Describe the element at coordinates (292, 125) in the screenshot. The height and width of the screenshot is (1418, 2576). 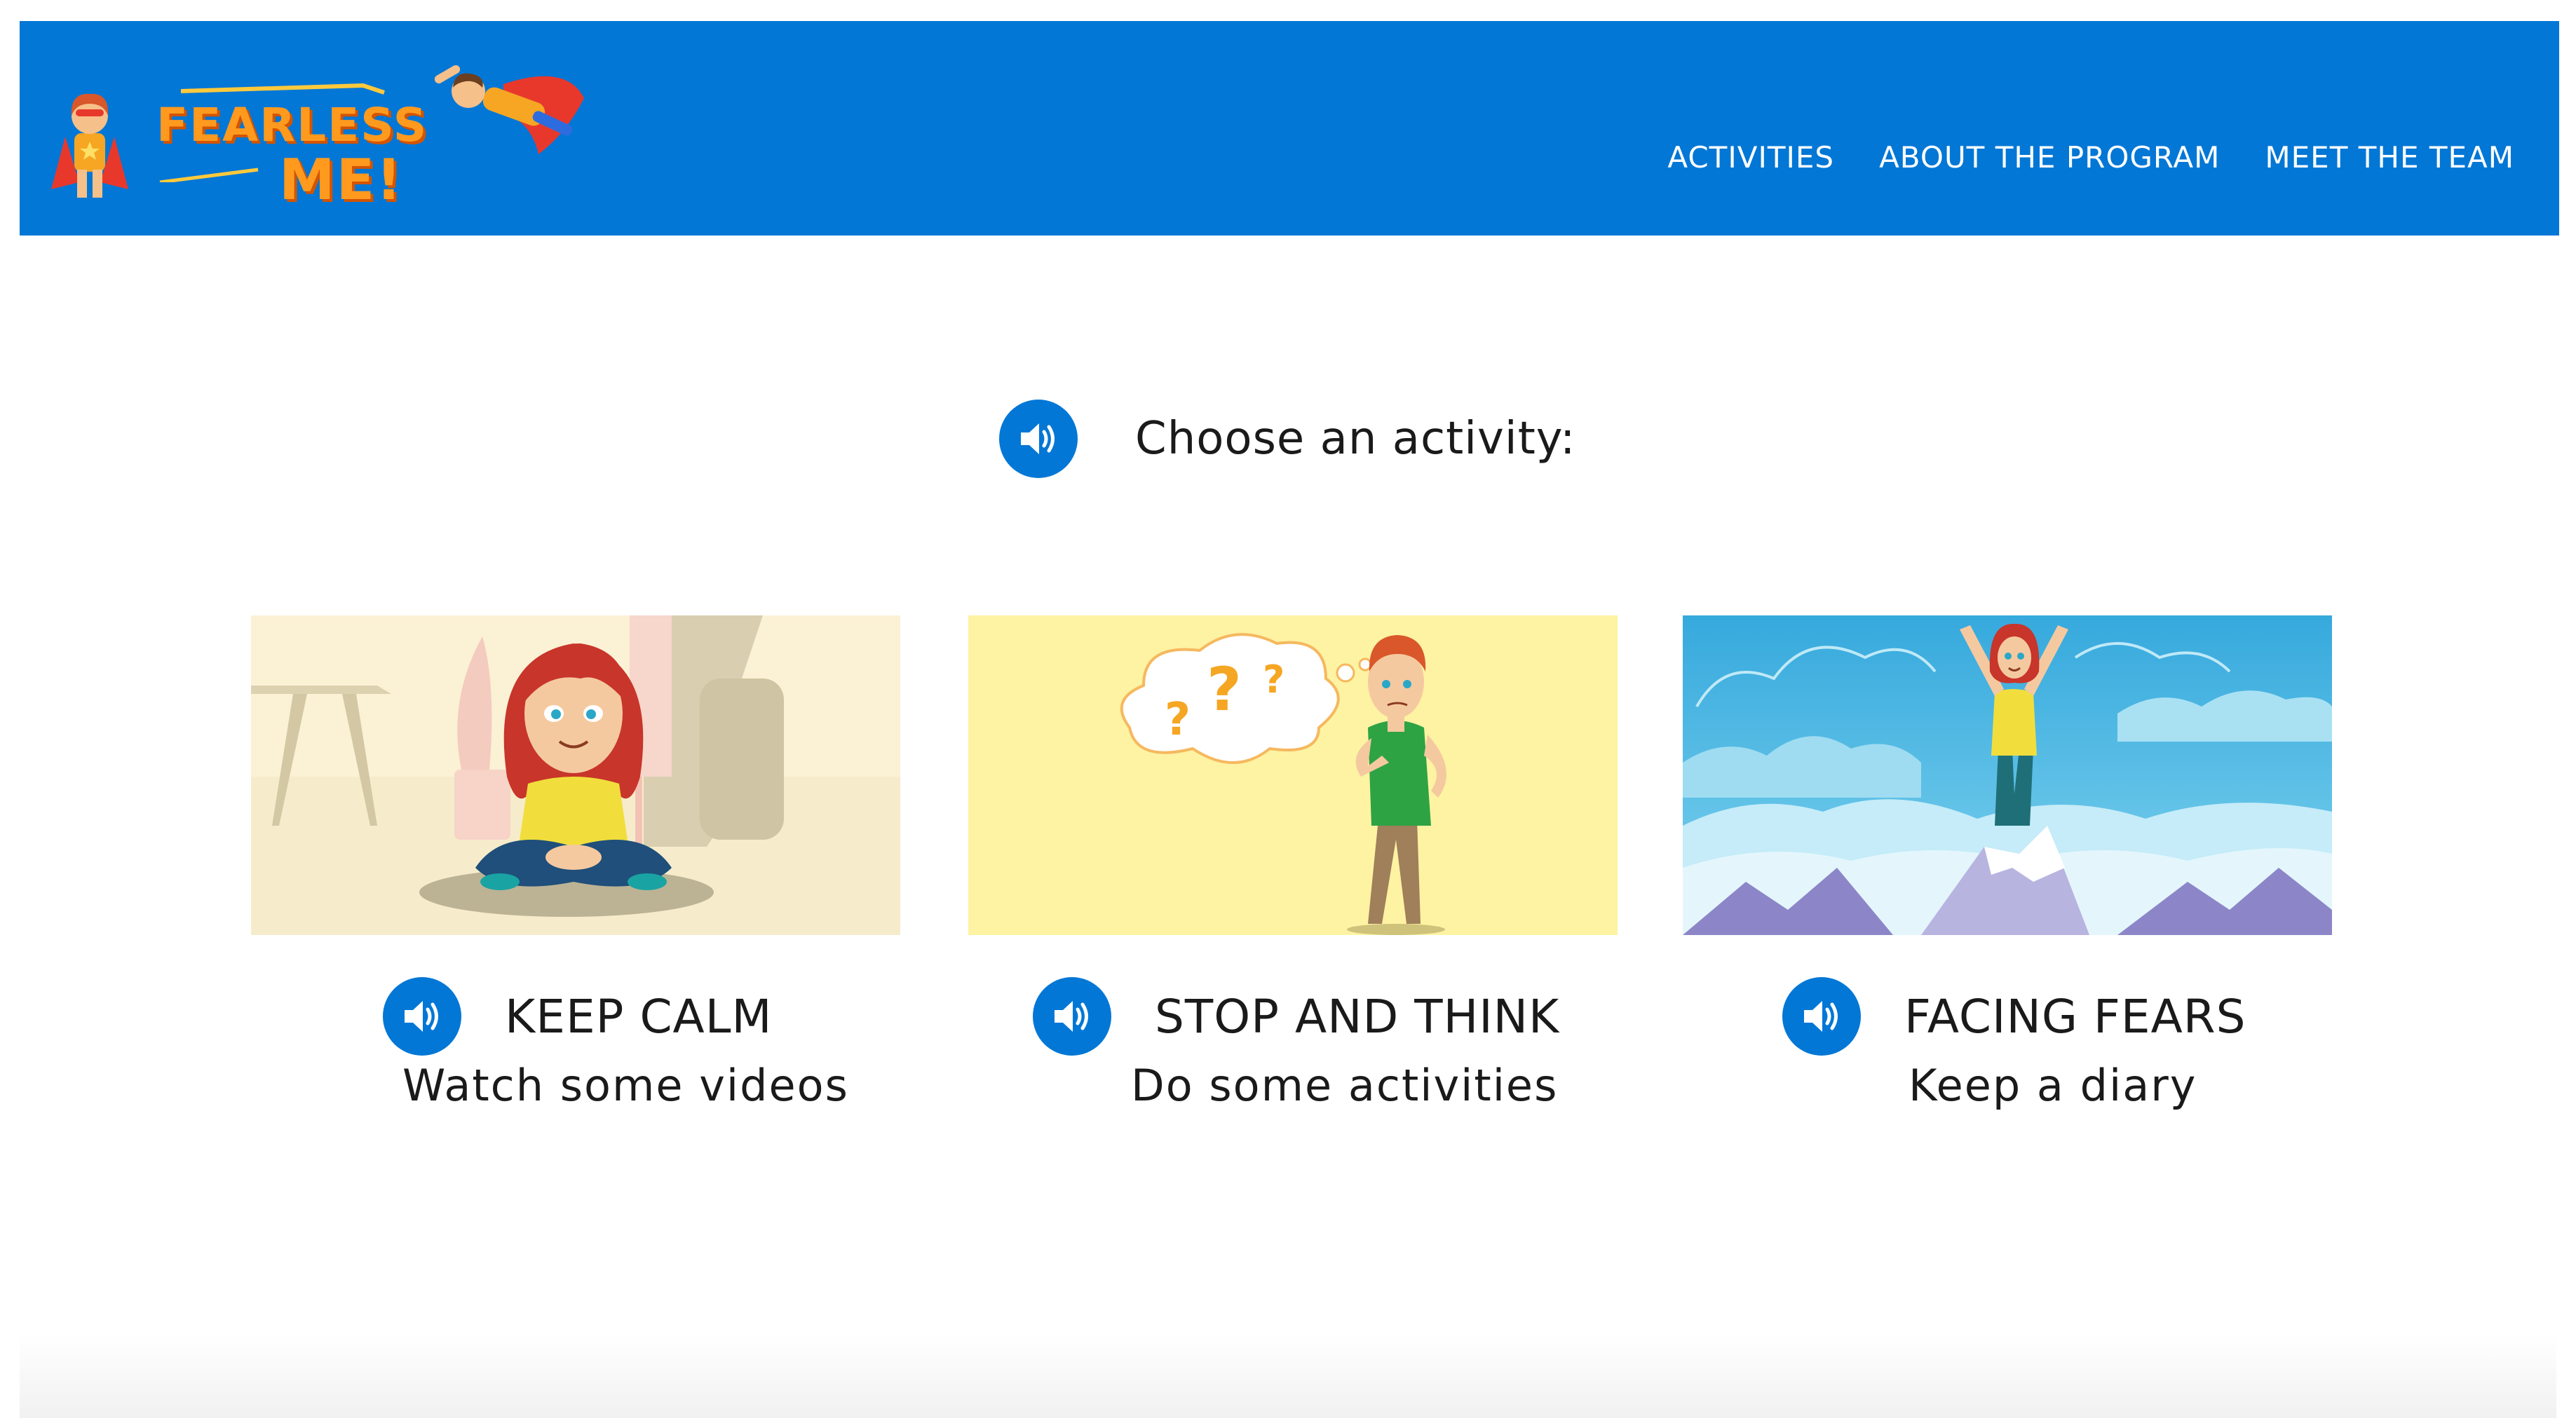
I see `logo-text-fearless: FEARLESS` at that location.